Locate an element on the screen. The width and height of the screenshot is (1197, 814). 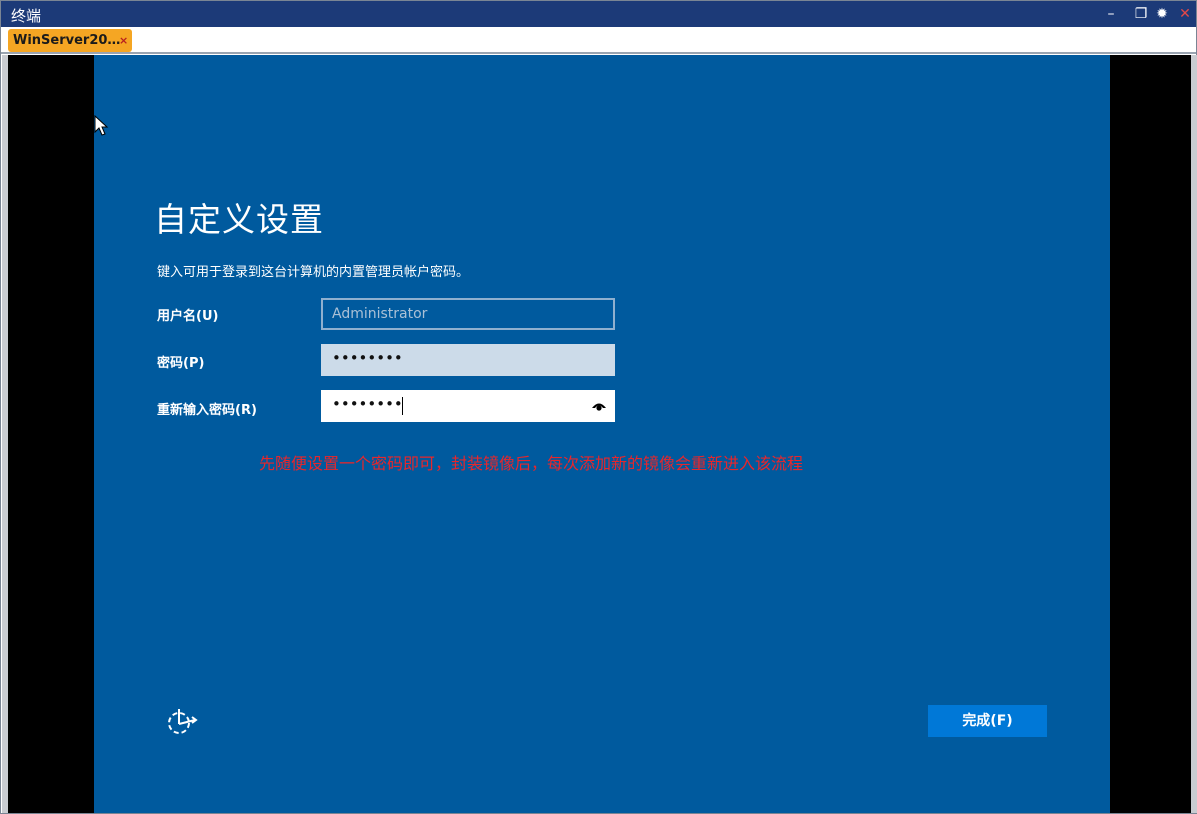
restore-button: ❐ is located at coordinates (1141, 14).